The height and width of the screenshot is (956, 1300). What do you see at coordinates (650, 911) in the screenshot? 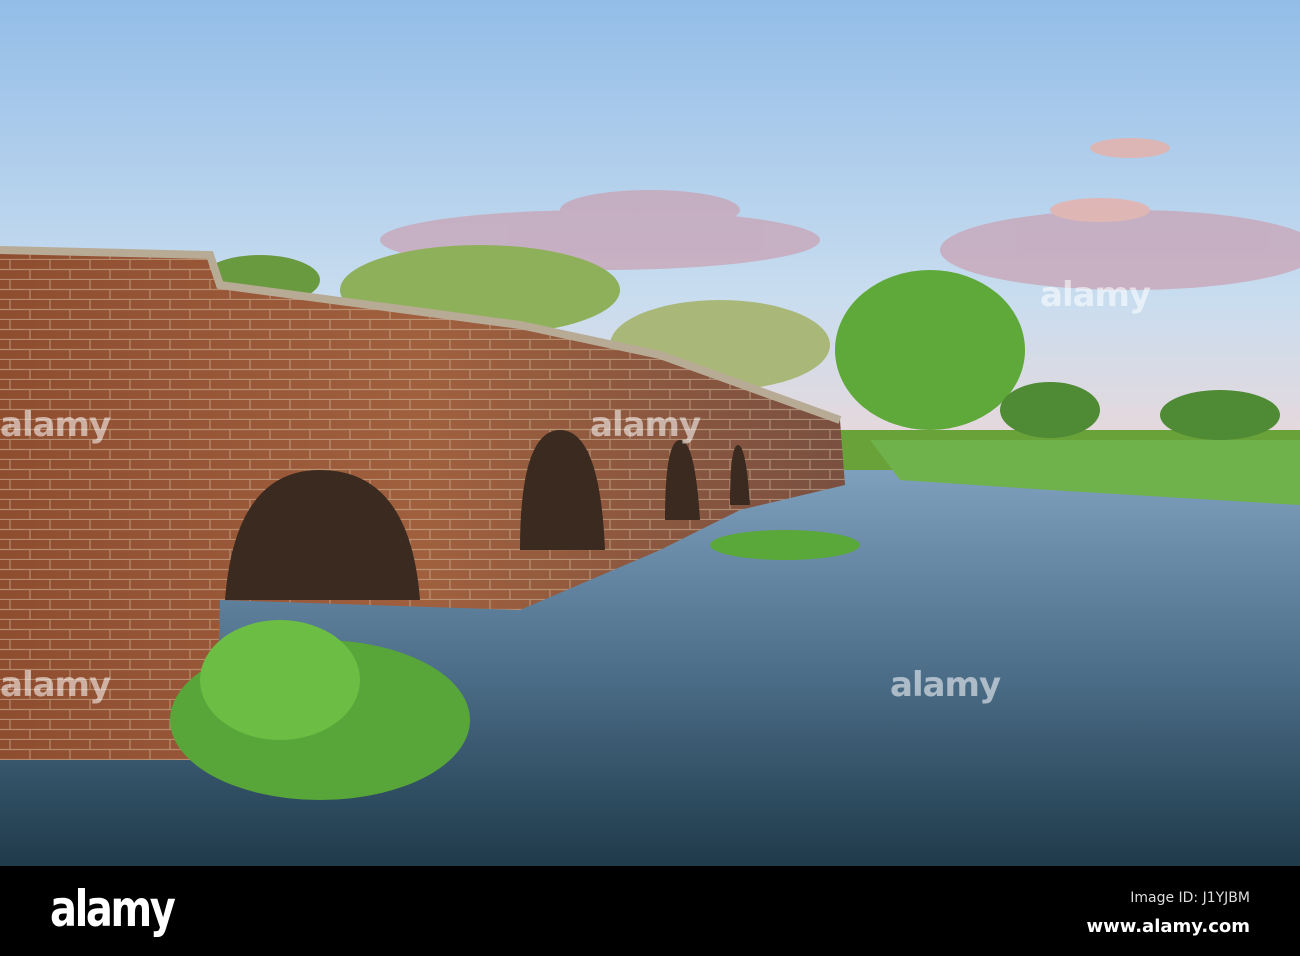
I see `footer: alamy Image ID: J1YJBM www.alamy.com` at bounding box center [650, 911].